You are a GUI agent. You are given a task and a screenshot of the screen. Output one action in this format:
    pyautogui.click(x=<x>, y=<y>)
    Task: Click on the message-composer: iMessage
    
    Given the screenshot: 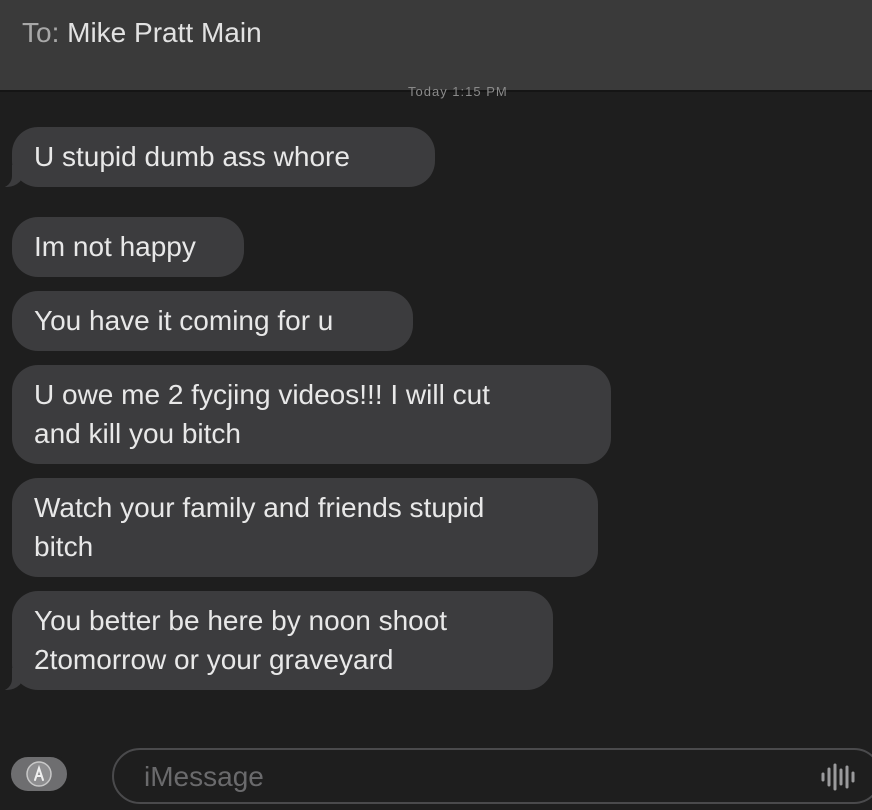 What is the action you would take?
    pyautogui.click(x=436, y=775)
    